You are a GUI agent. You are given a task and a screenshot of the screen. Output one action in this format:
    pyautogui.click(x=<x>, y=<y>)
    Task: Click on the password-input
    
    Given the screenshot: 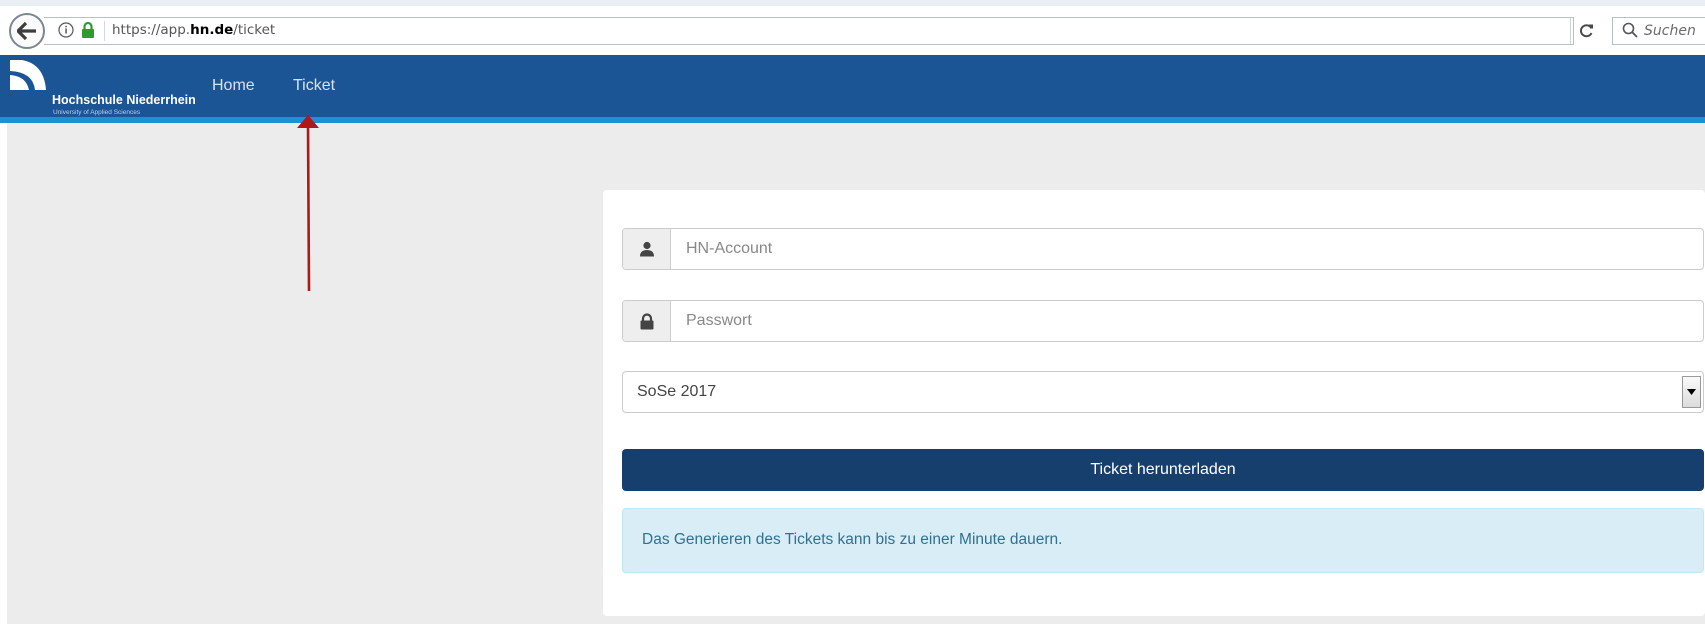 What is the action you would take?
    pyautogui.click(x=1187, y=321)
    